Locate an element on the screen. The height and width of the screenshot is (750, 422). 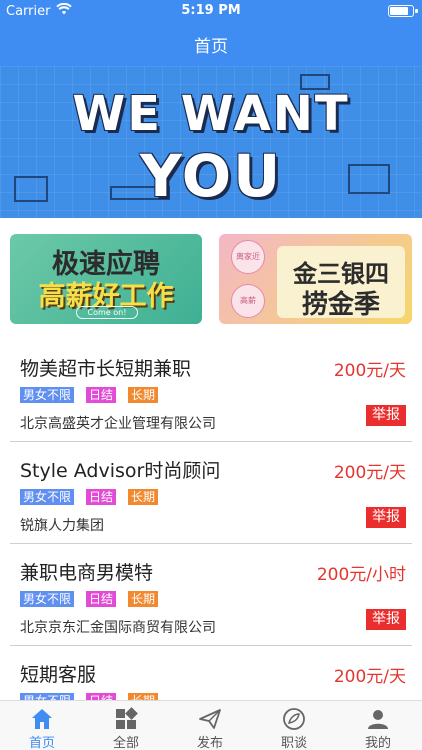
job-title: 短期客服 is located at coordinates (58, 675).